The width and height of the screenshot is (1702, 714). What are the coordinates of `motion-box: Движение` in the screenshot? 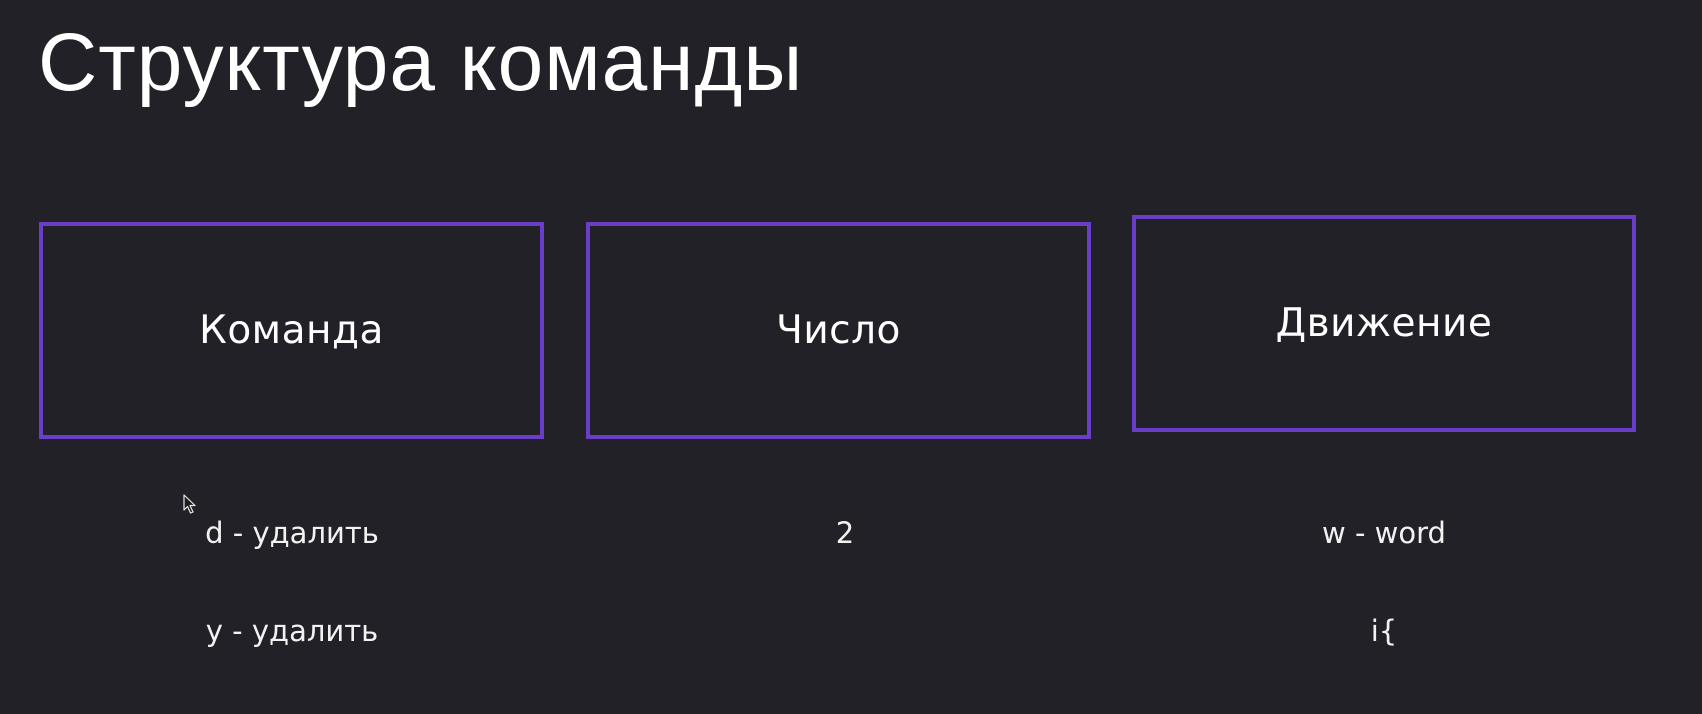 It's located at (1384, 323).